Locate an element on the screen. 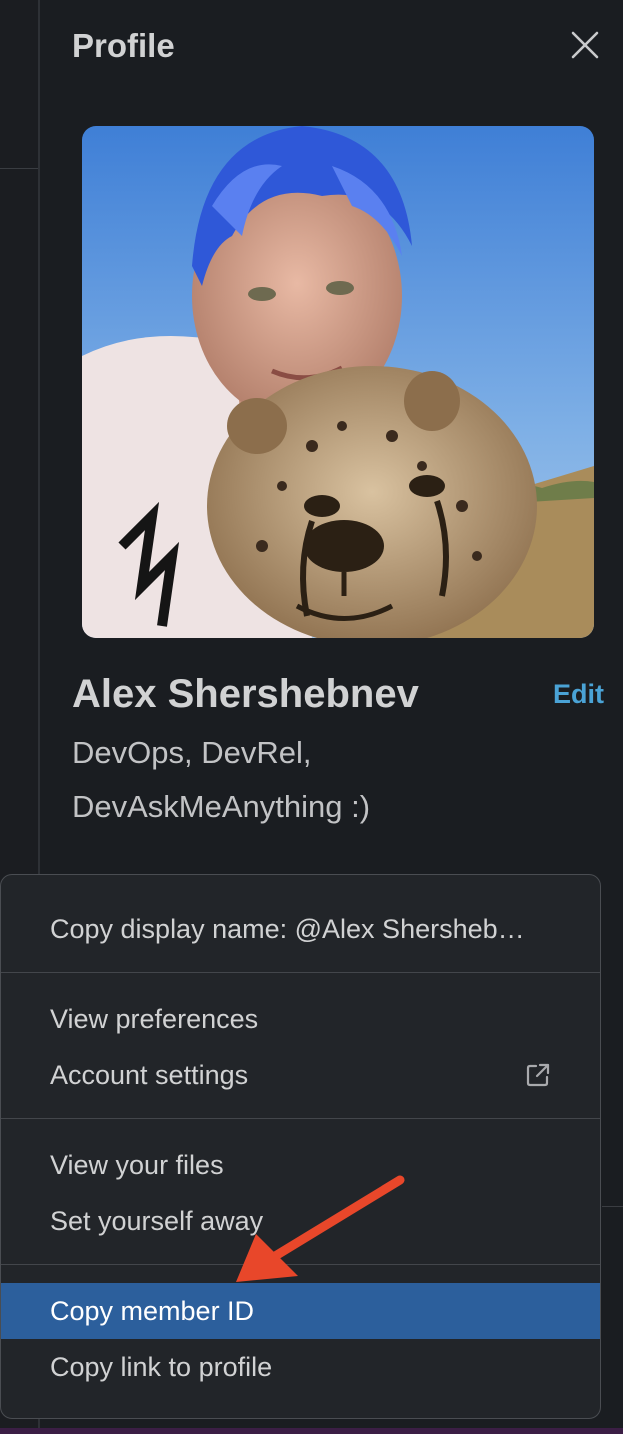 The width and height of the screenshot is (623, 1434). profile-title: DevOps, DevRel, DevAskMeAnything :) is located at coordinates (221, 779).